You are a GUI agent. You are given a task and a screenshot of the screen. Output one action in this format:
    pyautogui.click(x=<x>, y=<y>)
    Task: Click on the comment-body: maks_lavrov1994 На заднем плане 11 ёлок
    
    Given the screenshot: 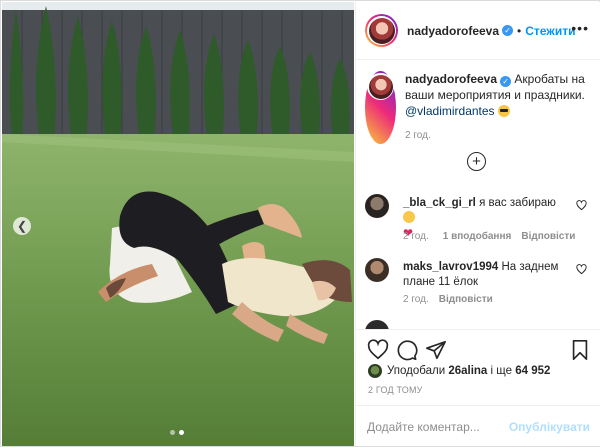 What is the action you would take?
    pyautogui.click(x=483, y=275)
    